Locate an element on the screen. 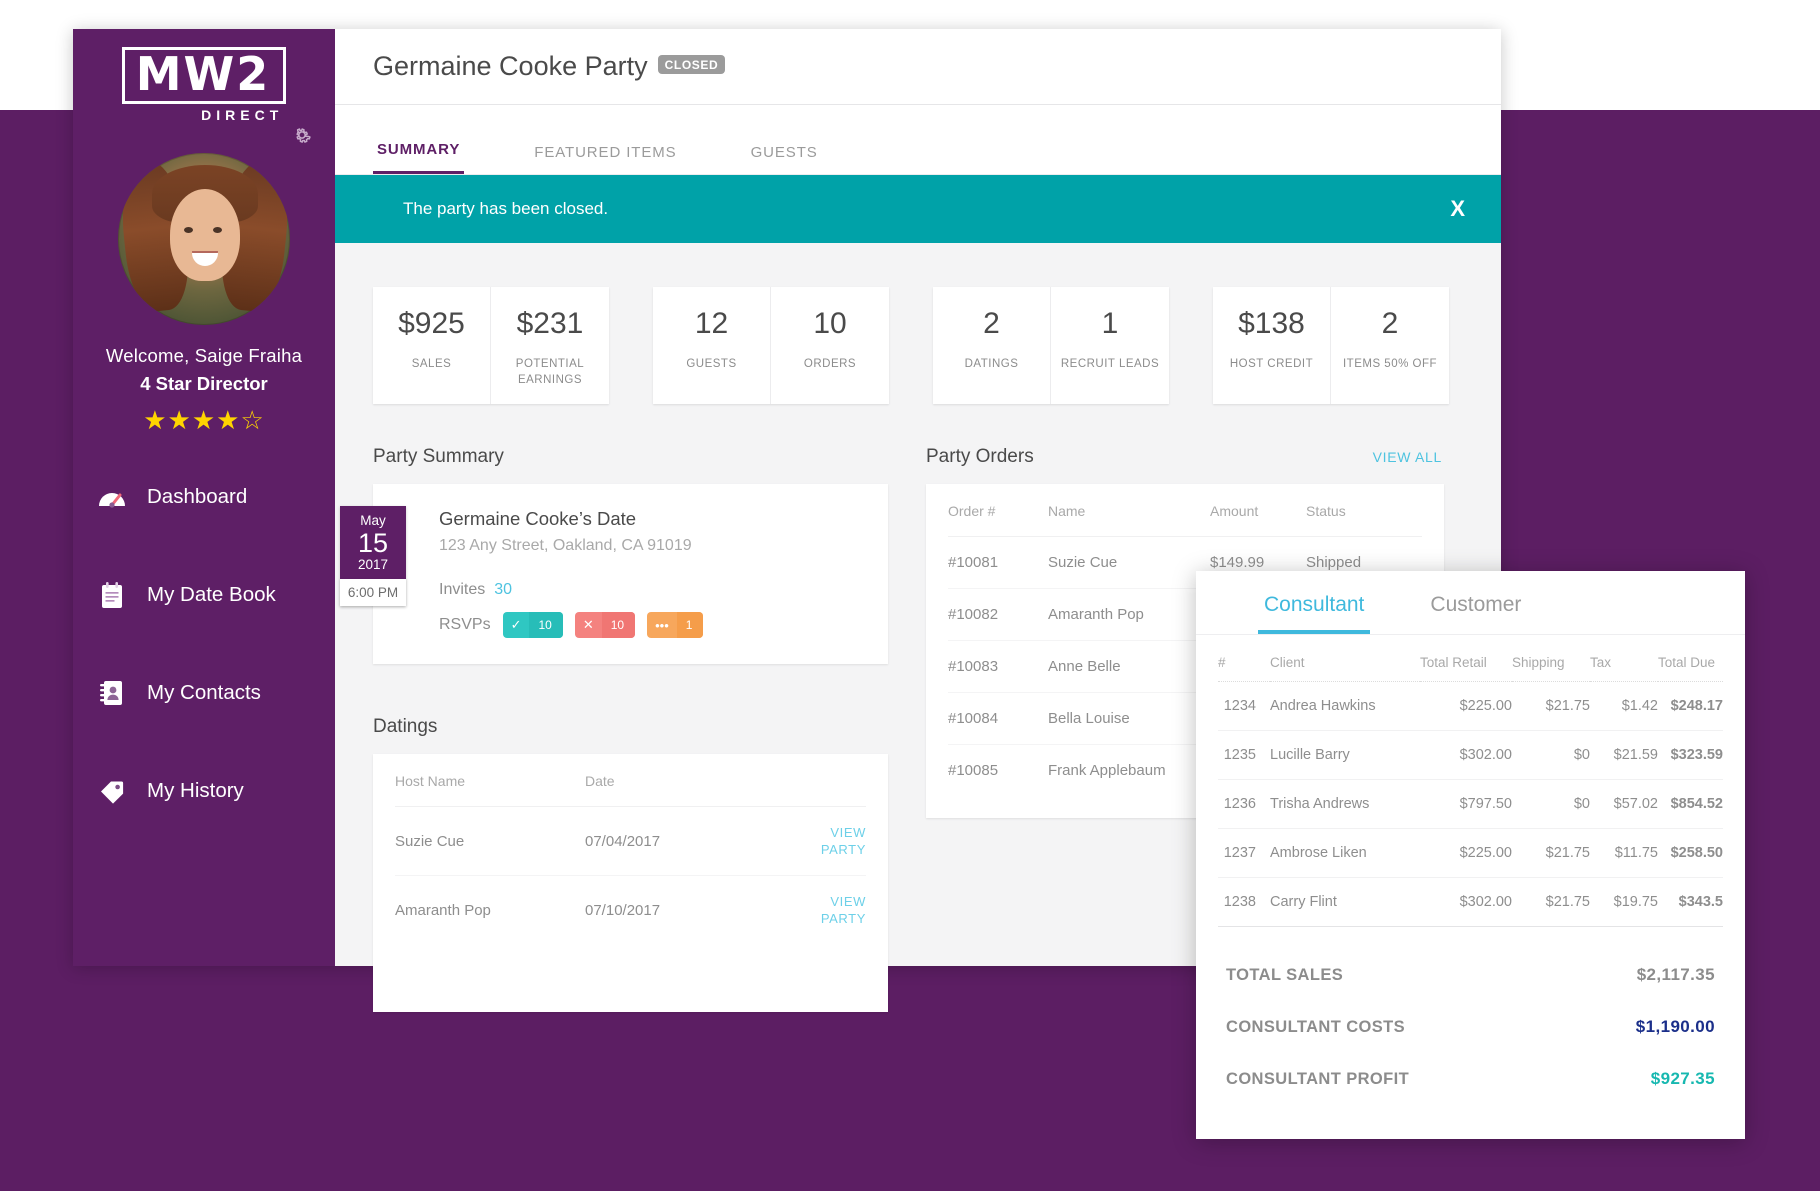  stat-sales: $925 SALES is located at coordinates (432, 346).